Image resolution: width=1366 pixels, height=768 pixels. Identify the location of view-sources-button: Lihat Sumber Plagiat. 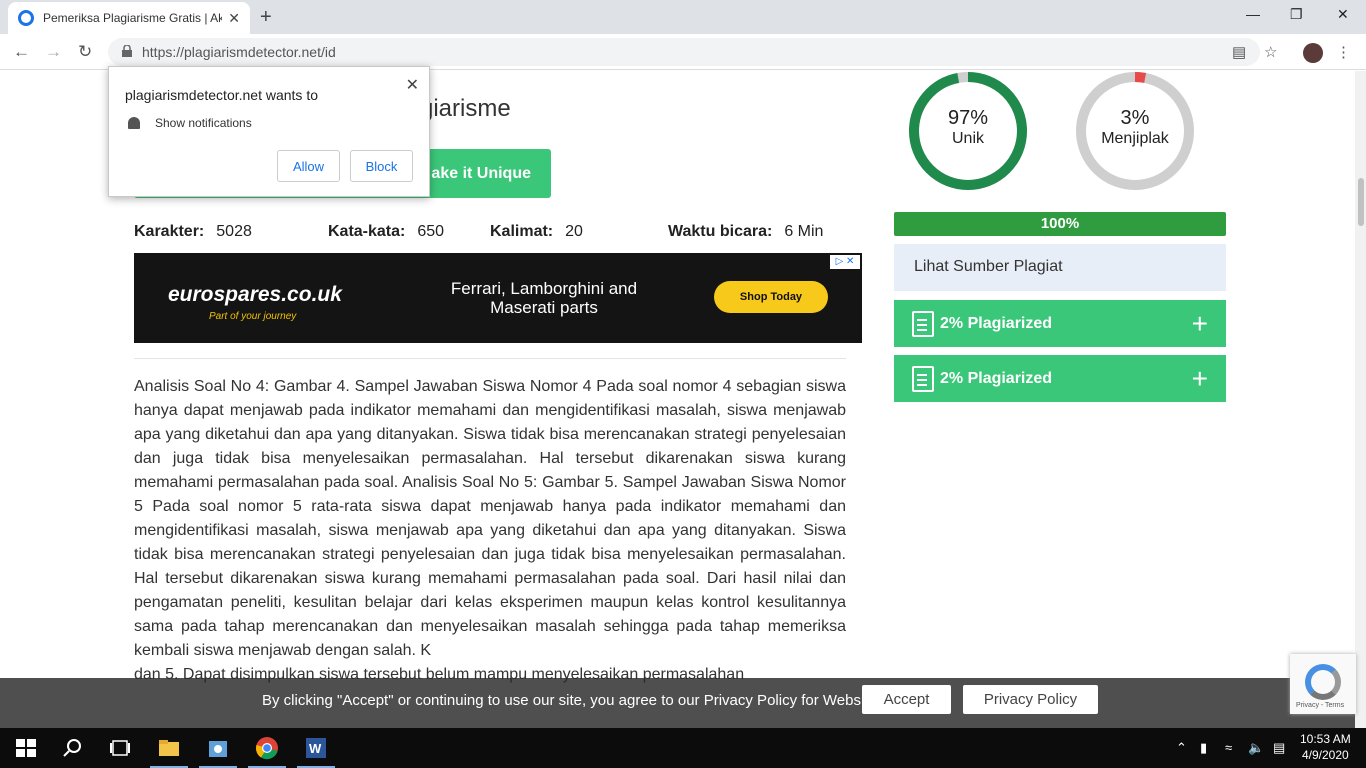
(1060, 267).